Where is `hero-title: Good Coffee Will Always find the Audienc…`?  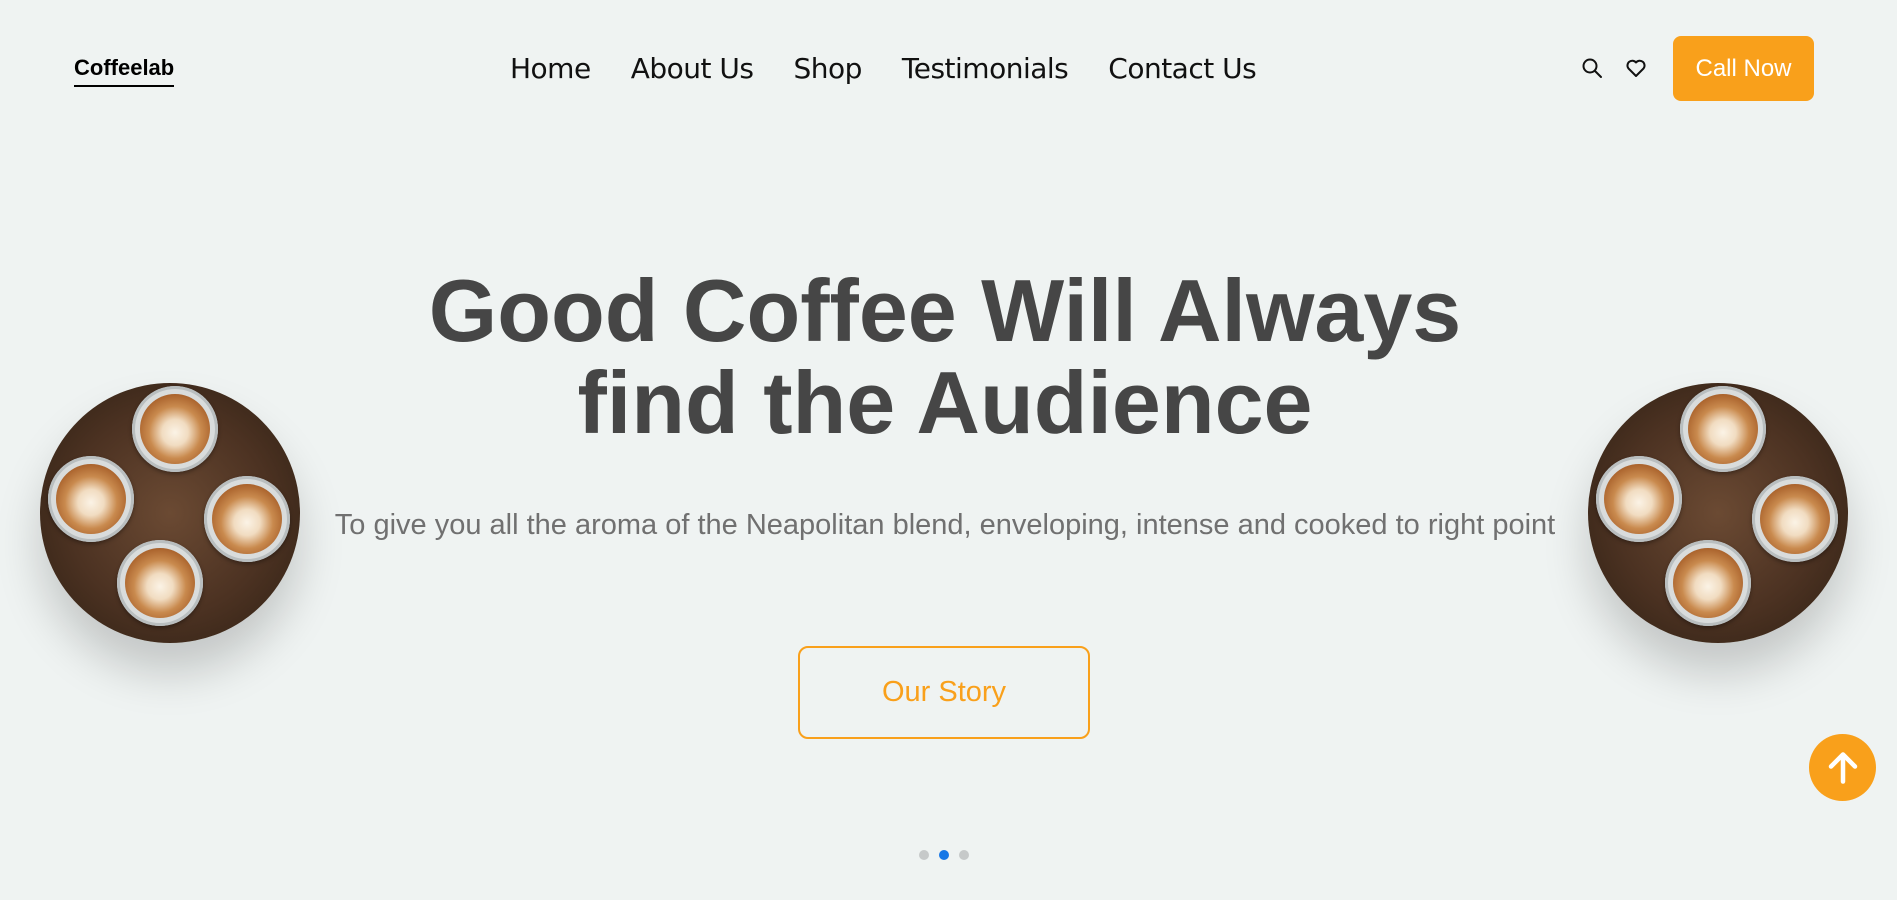
hero-title: Good Coffee Will Always find the Audienc… is located at coordinates (945, 357).